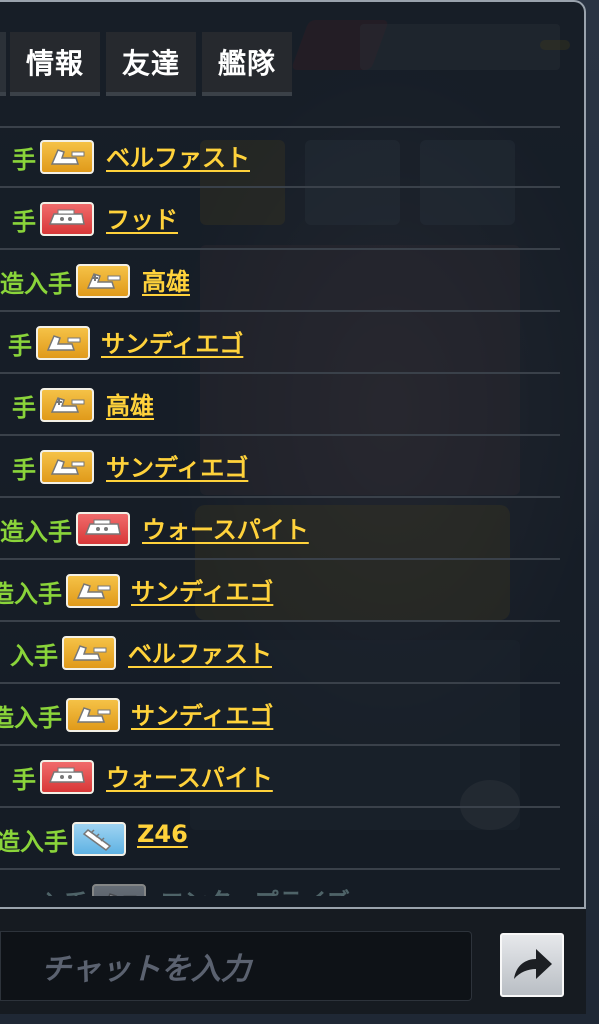 The height and width of the screenshot is (1024, 599). Describe the element at coordinates (280, 282) in the screenshot. I see `message-row: 造入手 高雄` at that location.